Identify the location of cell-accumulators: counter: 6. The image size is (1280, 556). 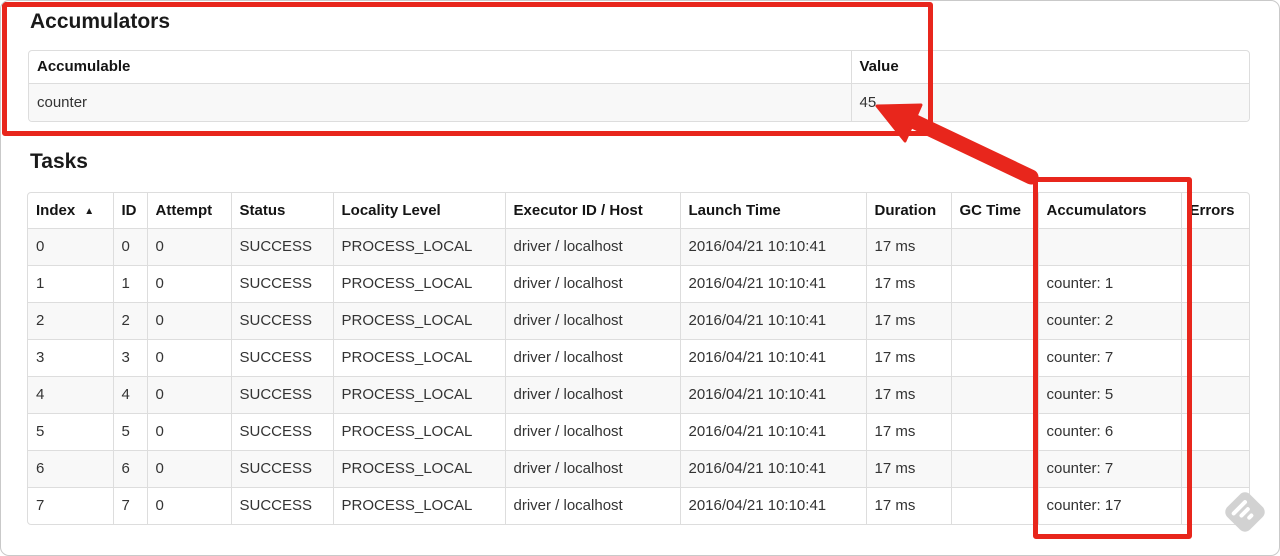
(1109, 431).